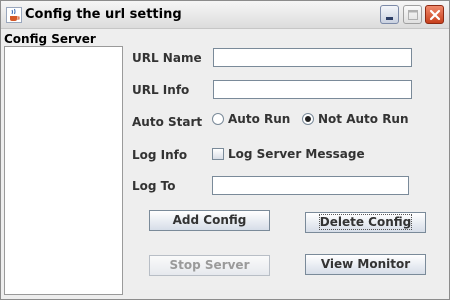  What do you see at coordinates (225, 15) in the screenshot?
I see `title-bar: Config the url setting` at bounding box center [225, 15].